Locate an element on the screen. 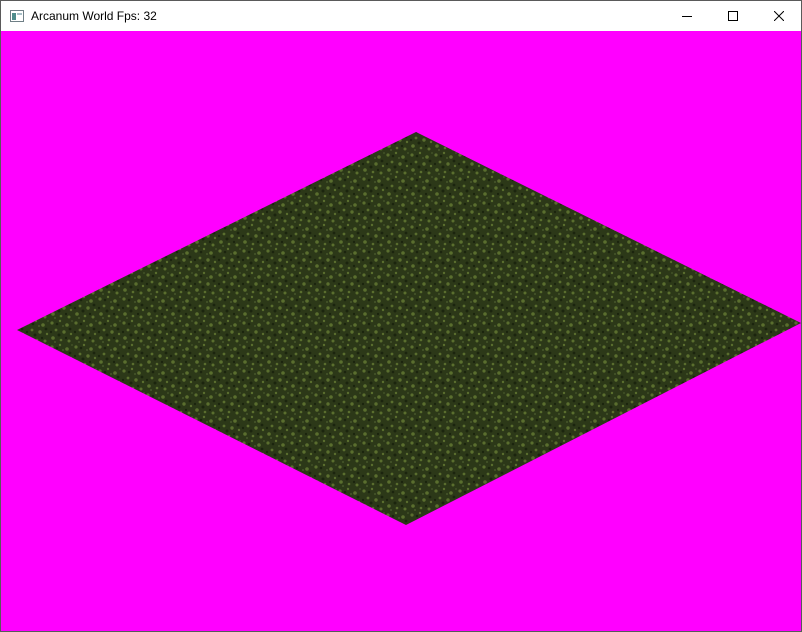 The image size is (802, 632). minimize-button is located at coordinates (687, 16).